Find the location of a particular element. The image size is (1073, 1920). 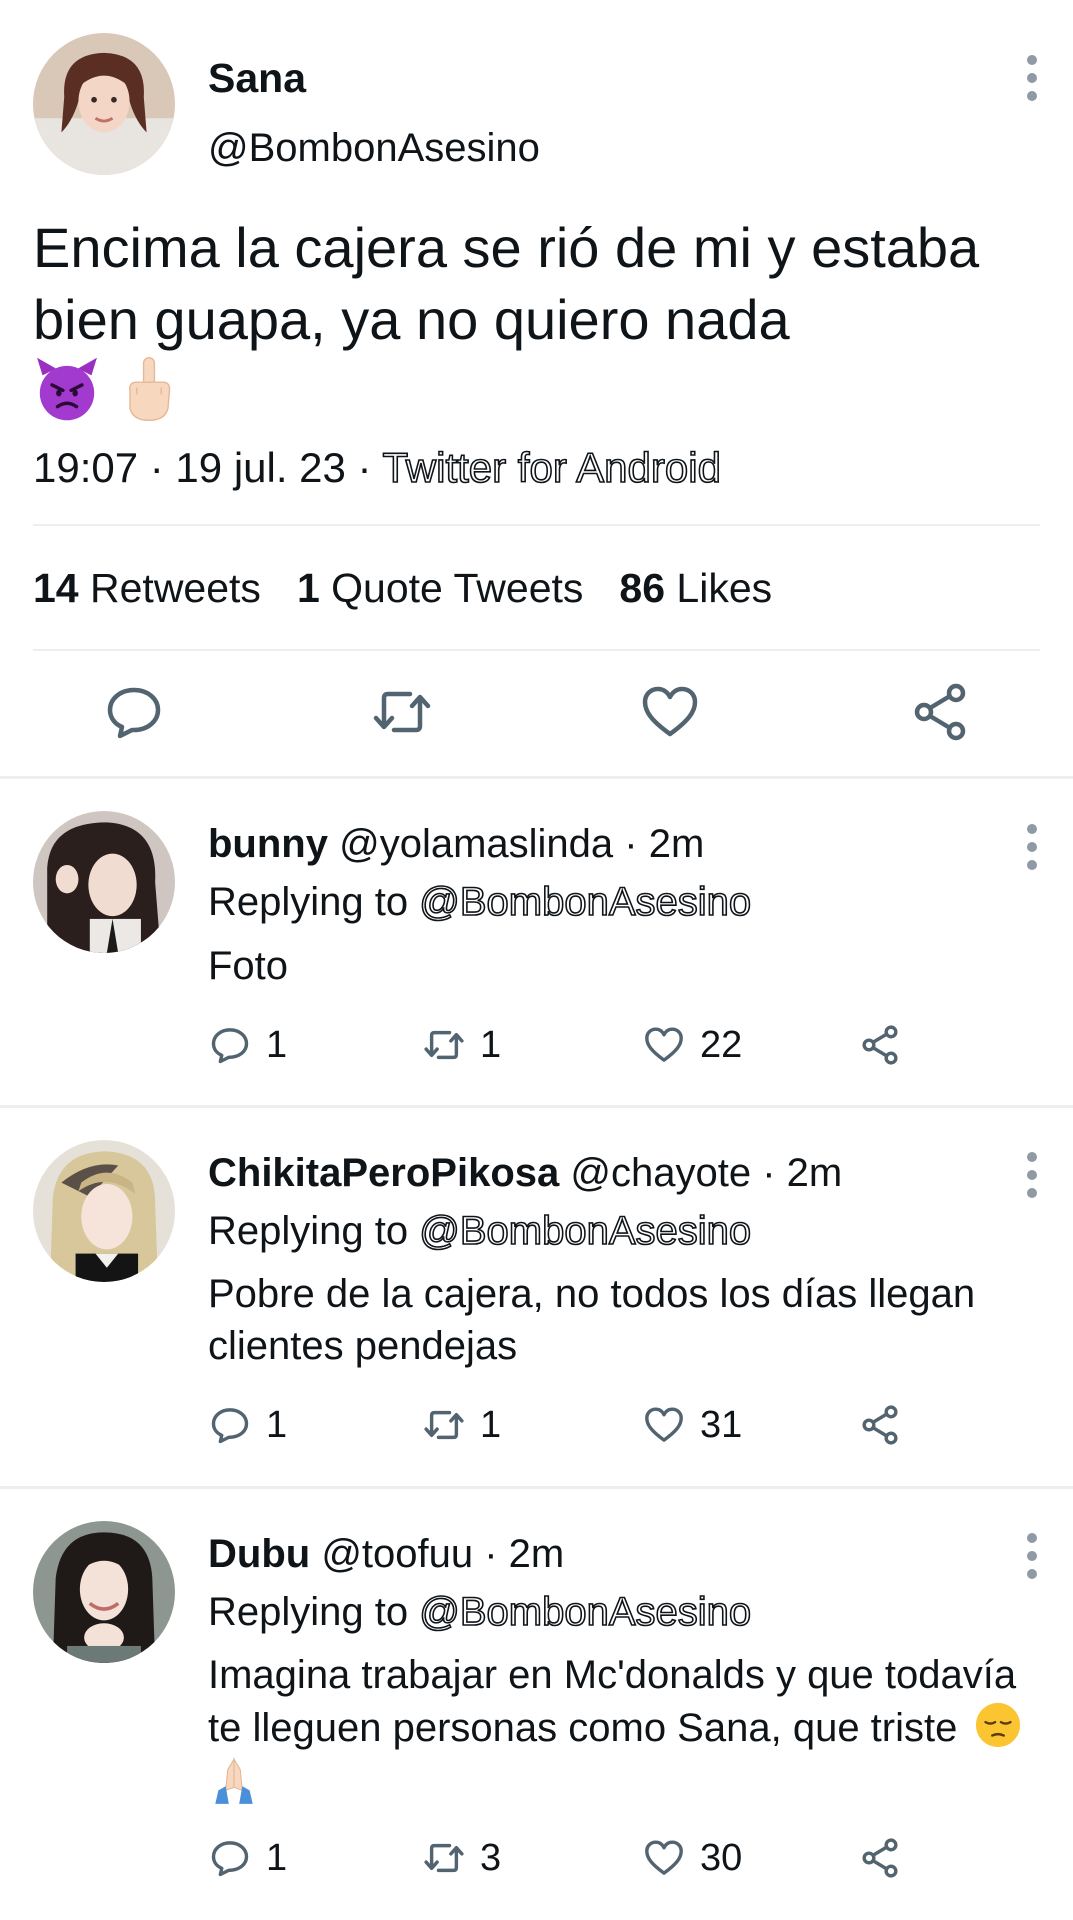

reply-header: Dubu @toofuu · 2m is located at coordinates (386, 1554).